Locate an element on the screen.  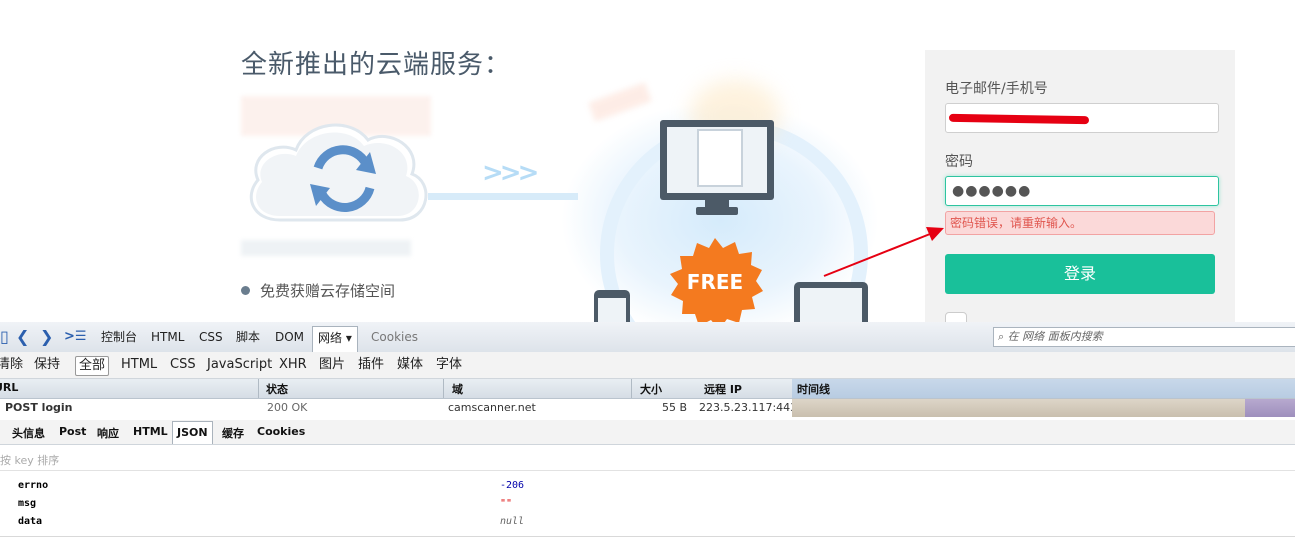
login-panel: 电子邮件/手机号 密码 ●●●●●● 密码错误，请重新输入。 登录 is located at coordinates (1080, 186).